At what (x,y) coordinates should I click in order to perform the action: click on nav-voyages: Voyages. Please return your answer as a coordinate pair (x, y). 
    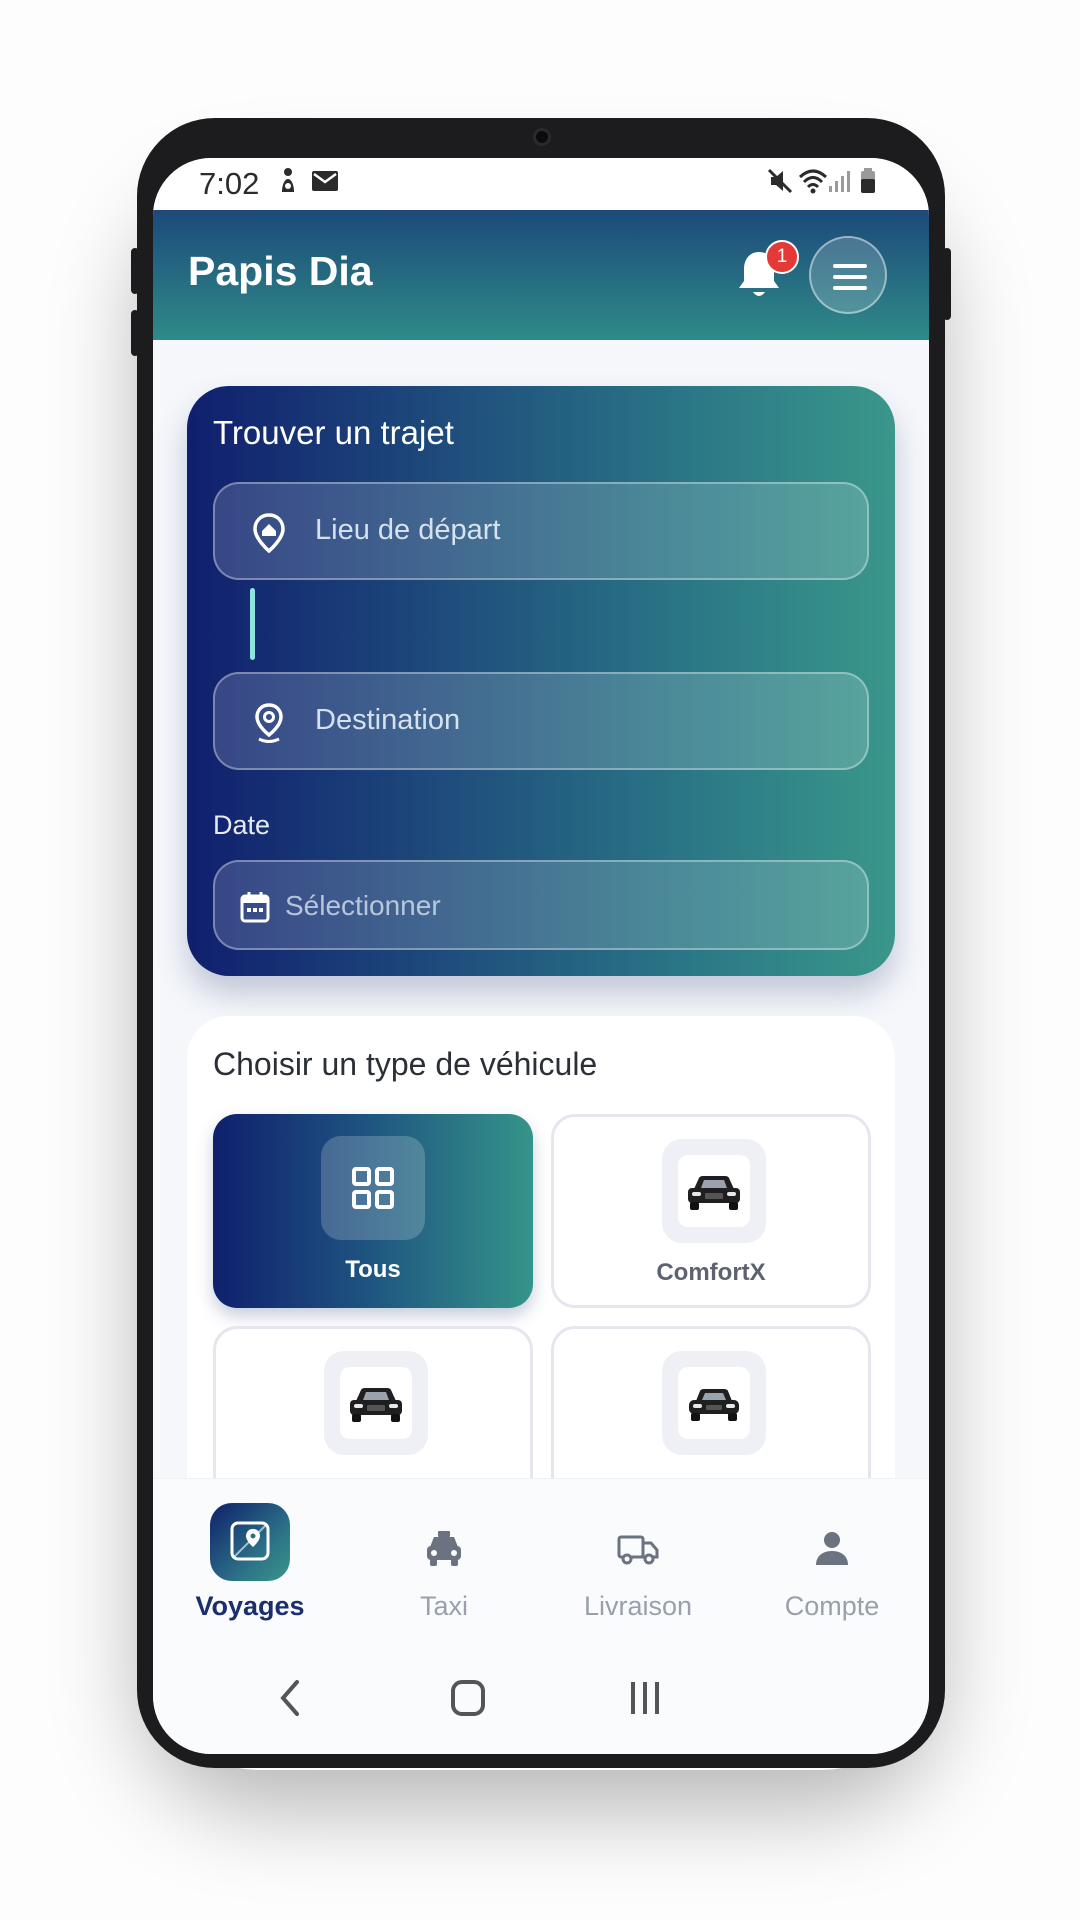
    Looking at the image, I should click on (250, 1564).